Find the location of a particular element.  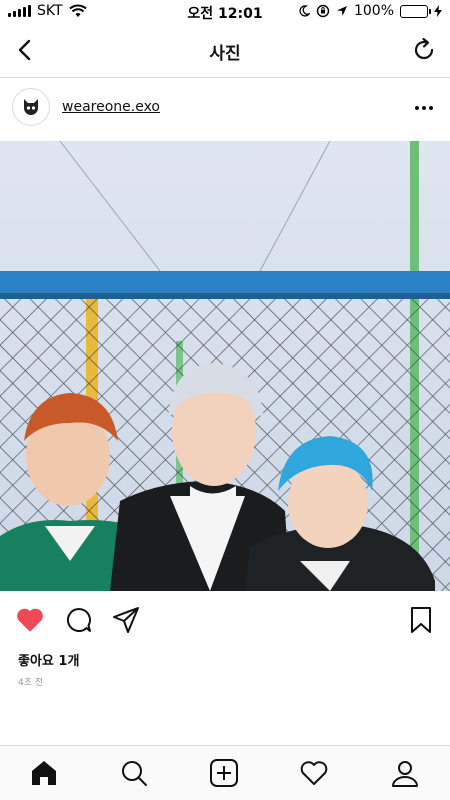

page-title: 사진 is located at coordinates (225, 54).